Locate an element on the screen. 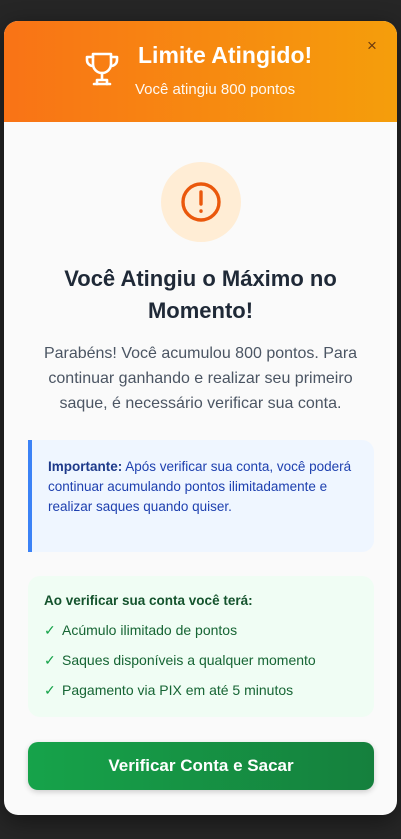 Image resolution: width=401 pixels, height=839 pixels. warning-badge is located at coordinates (201, 202).